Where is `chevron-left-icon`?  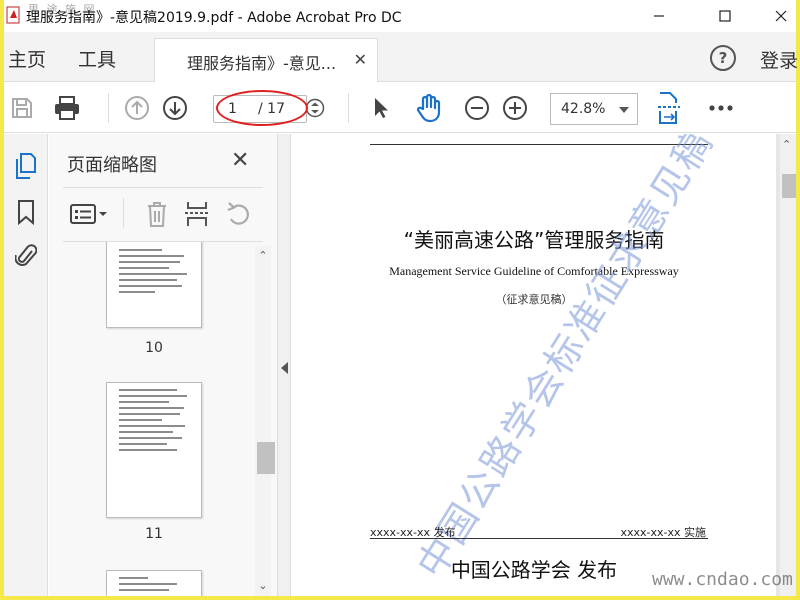 chevron-left-icon is located at coordinates (284, 368).